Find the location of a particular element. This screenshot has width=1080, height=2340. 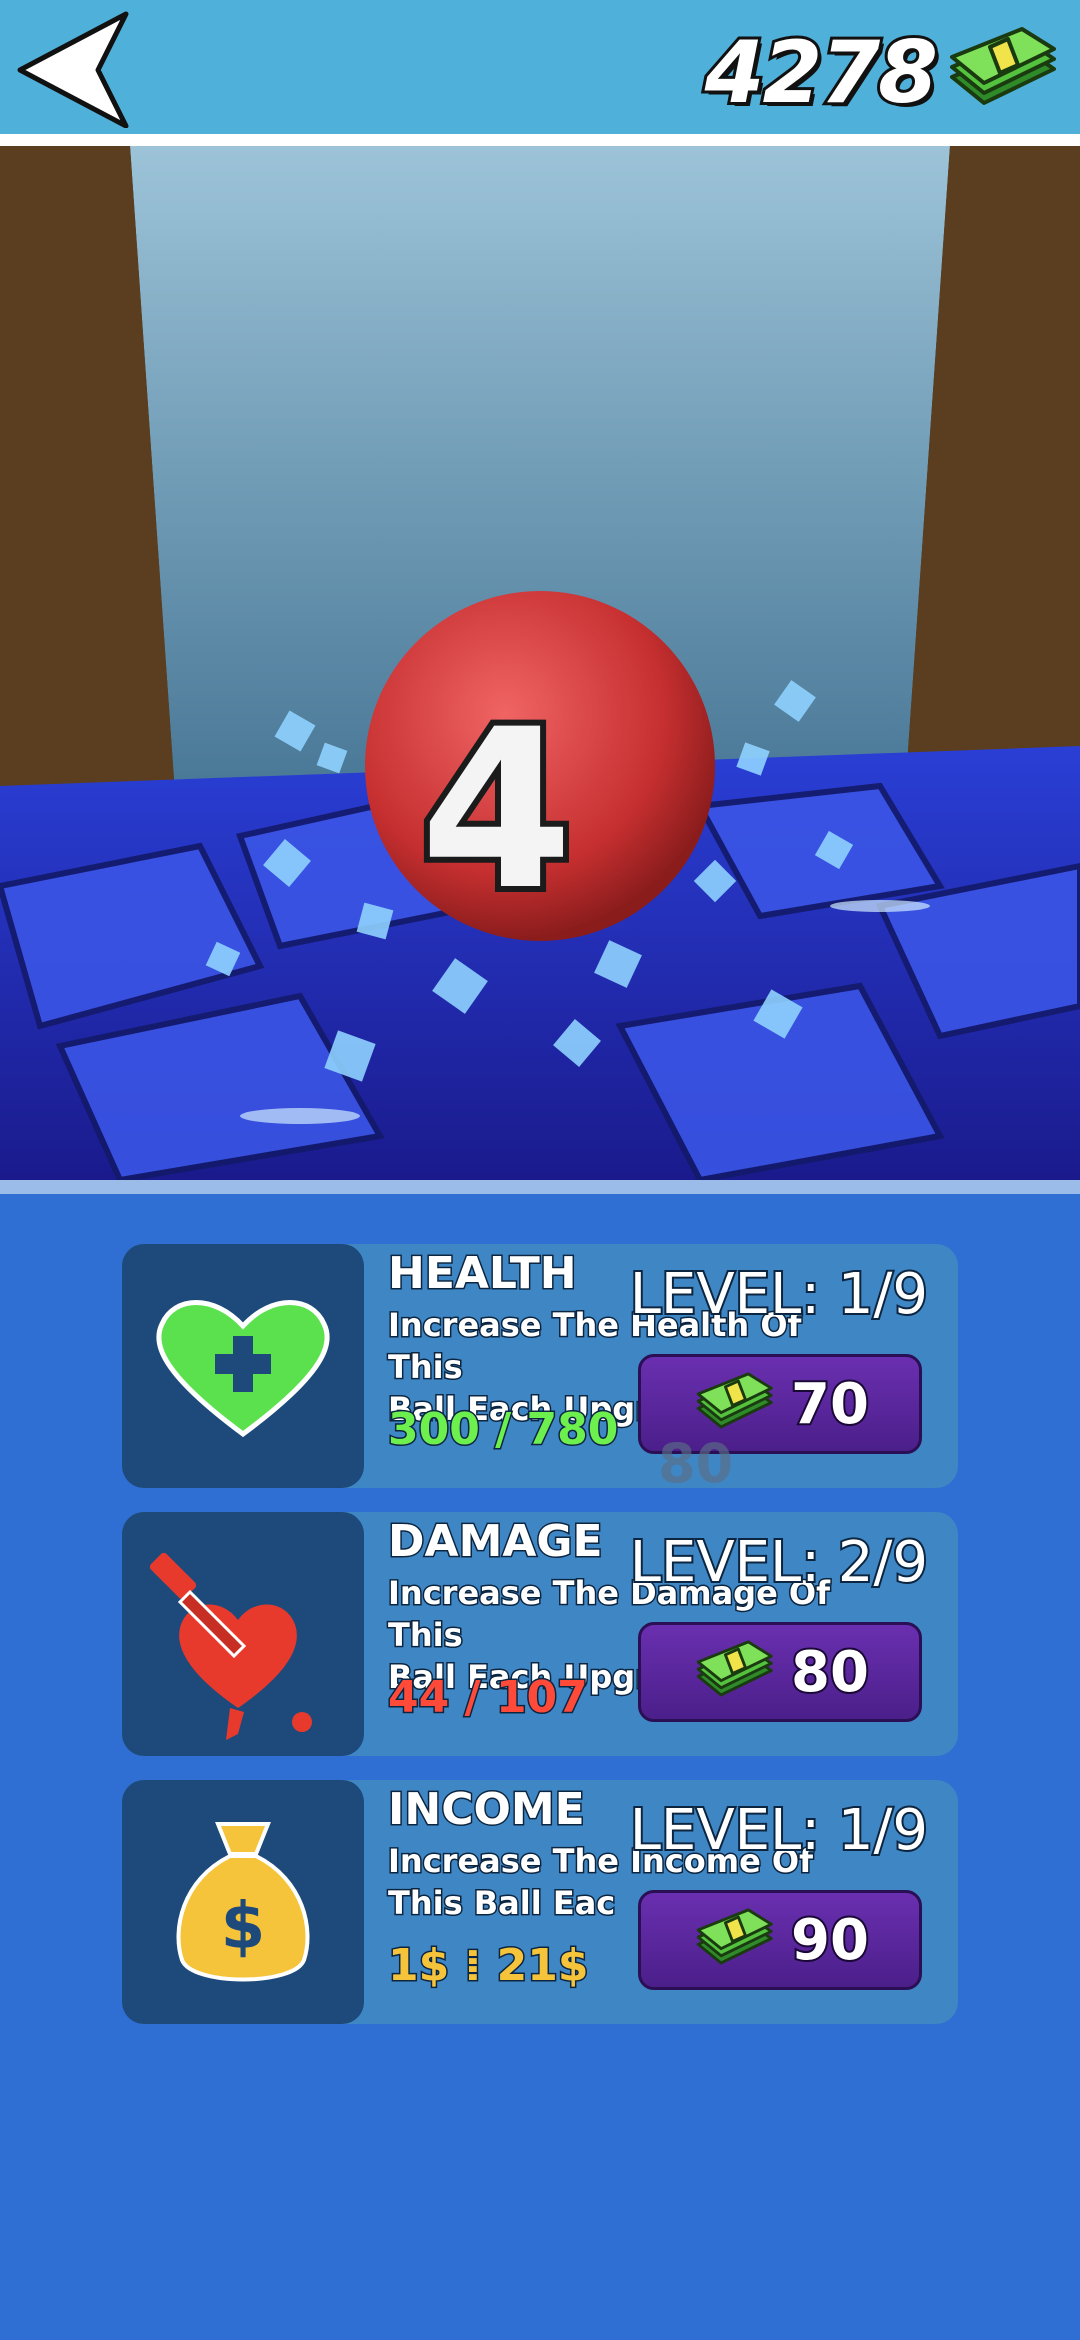

bleeding-heart-dagger-icon is located at coordinates (230, 1646).